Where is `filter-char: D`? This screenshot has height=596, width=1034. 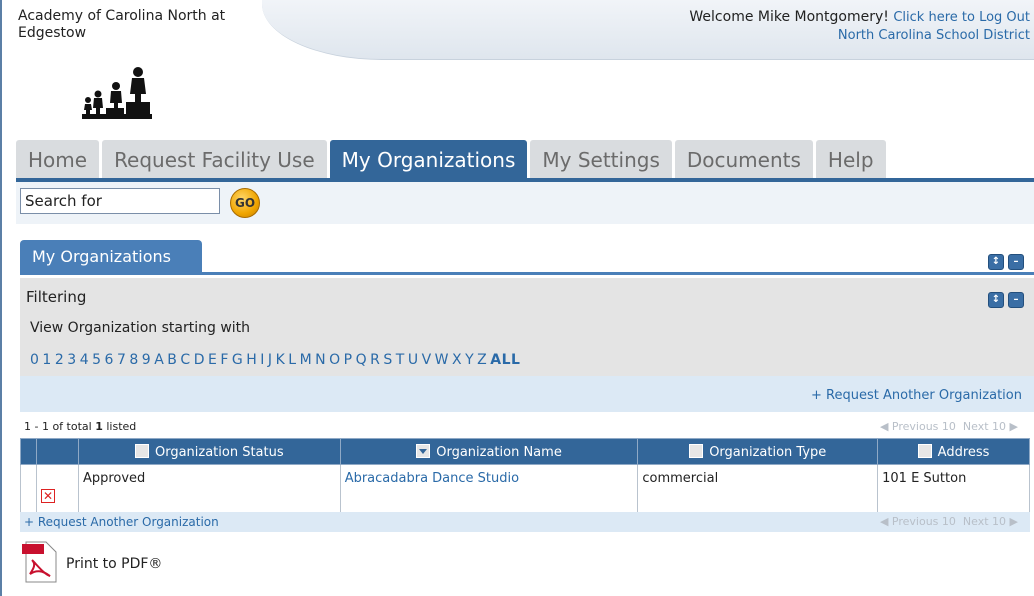 filter-char: D is located at coordinates (199, 360).